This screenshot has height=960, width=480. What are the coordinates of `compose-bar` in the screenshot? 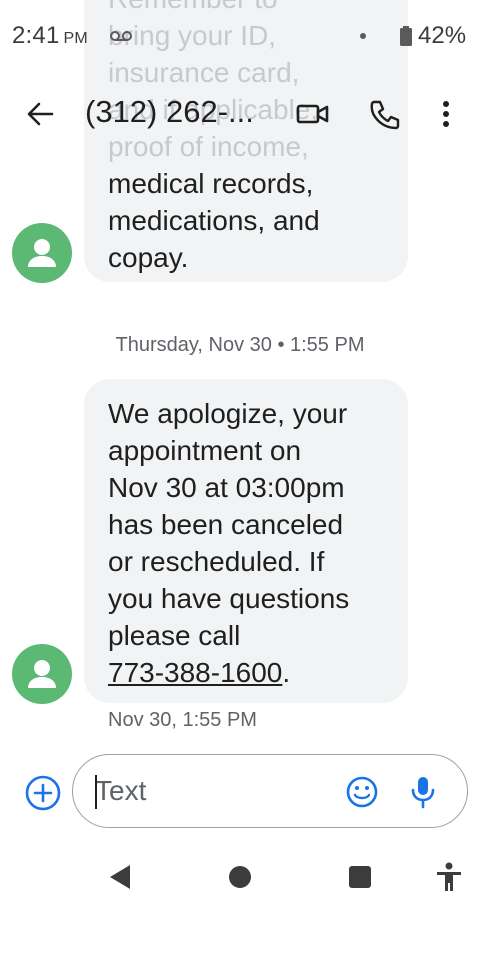 It's located at (240, 792).